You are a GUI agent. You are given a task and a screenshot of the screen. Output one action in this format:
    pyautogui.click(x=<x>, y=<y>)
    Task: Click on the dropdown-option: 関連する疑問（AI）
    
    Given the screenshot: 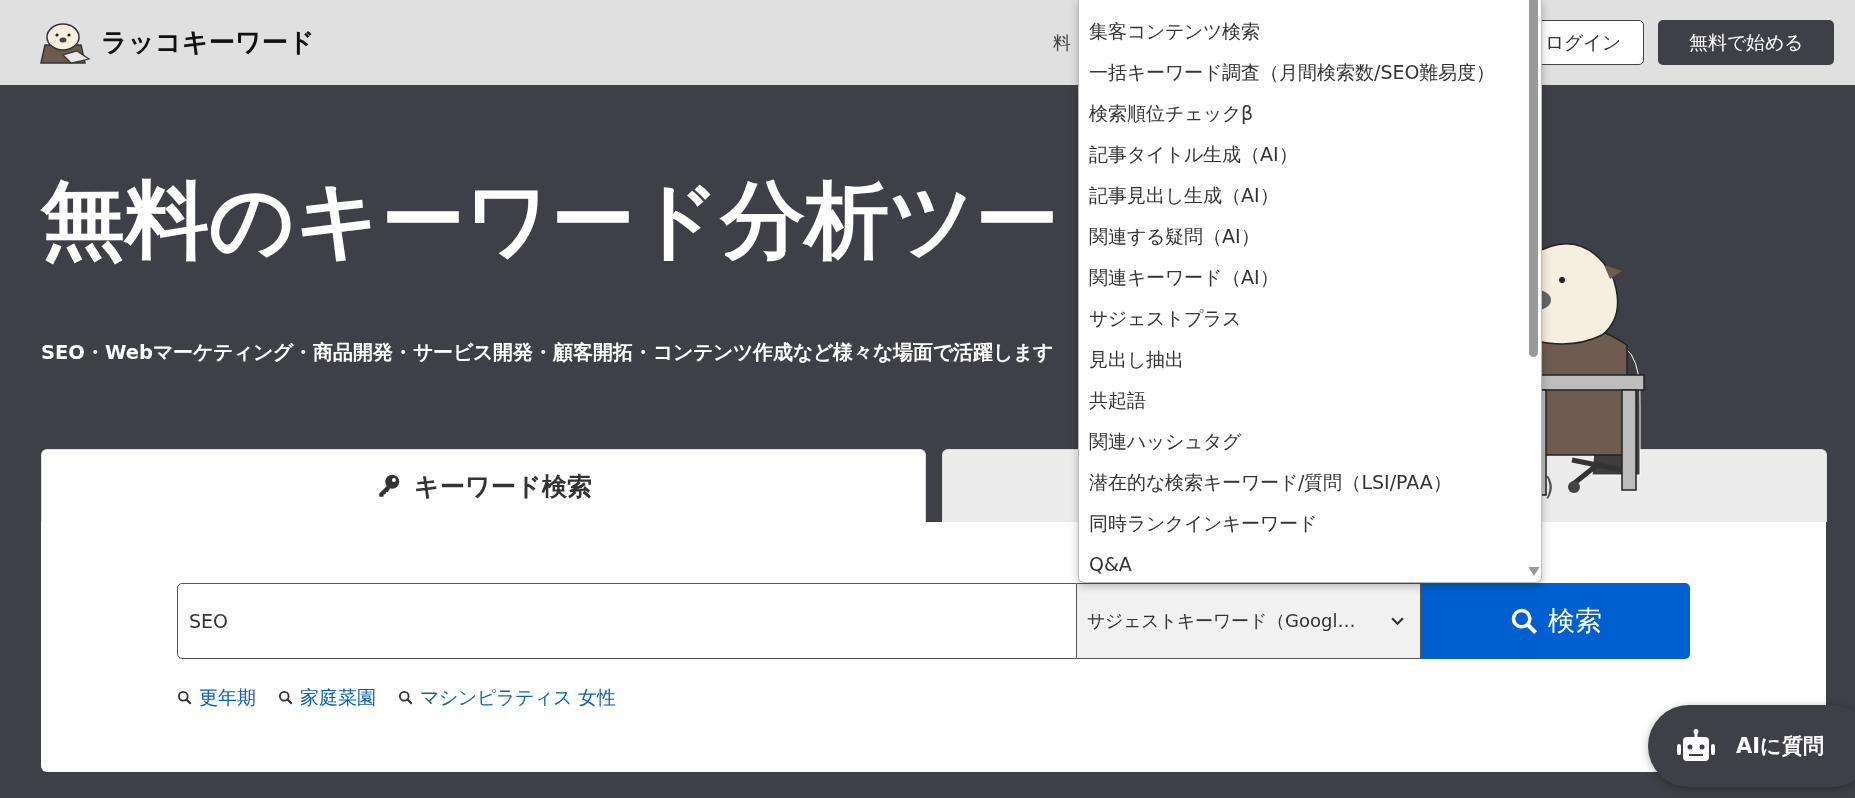 What is the action you would take?
    pyautogui.click(x=1303, y=236)
    